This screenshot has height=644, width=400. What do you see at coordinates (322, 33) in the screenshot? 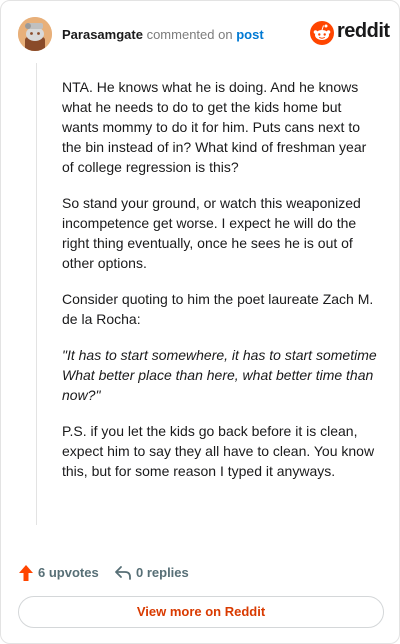
I see `reddit-snoo-icon` at bounding box center [322, 33].